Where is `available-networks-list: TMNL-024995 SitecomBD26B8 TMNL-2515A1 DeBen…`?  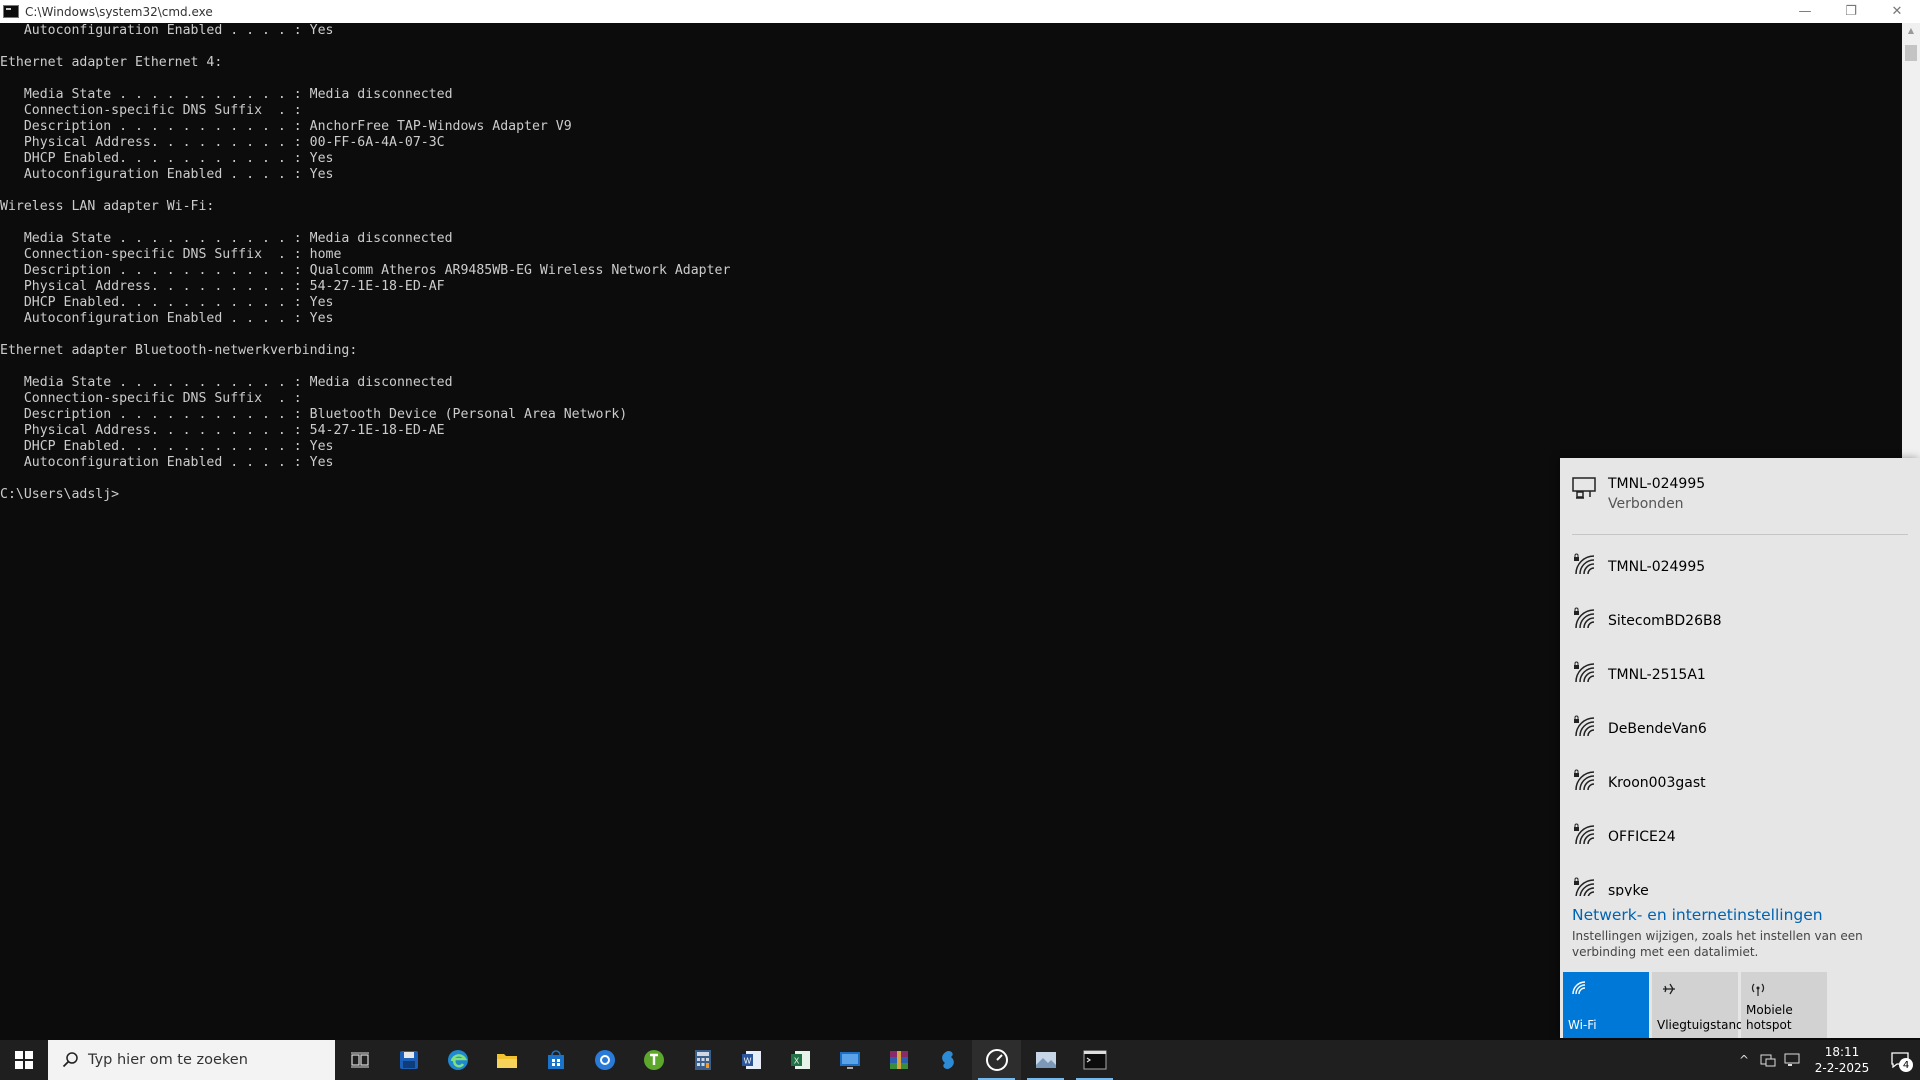
available-networks-list: TMNL-024995 SitecomBD26B8 TMNL-2515A1 DeBen… is located at coordinates (1740, 718).